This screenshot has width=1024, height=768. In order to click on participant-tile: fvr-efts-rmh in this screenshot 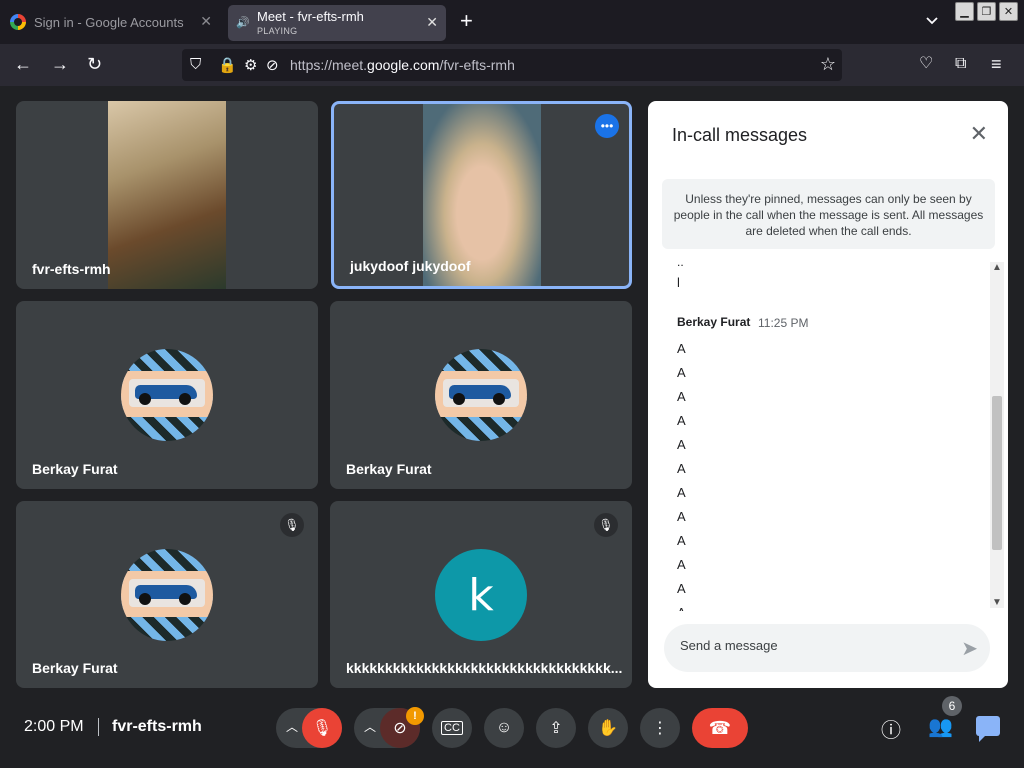, I will do `click(167, 195)`.